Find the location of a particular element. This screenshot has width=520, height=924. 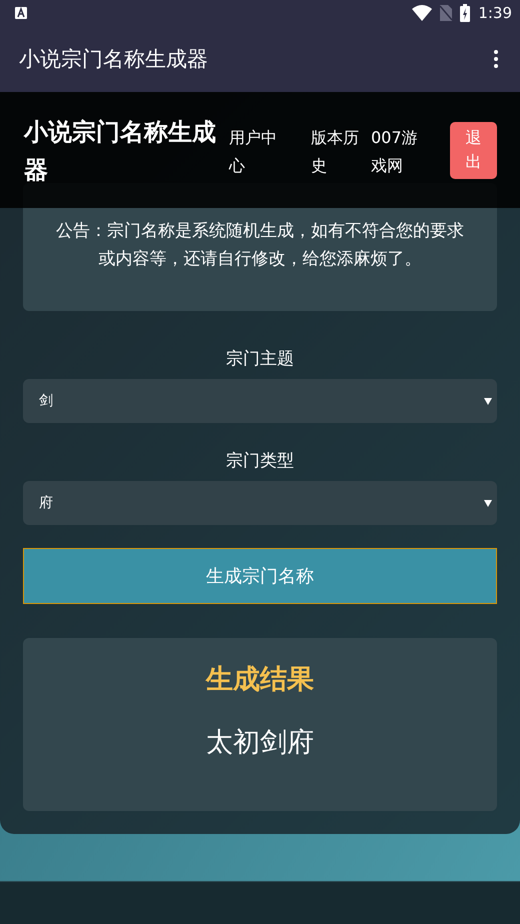

status-time: 1:39 is located at coordinates (495, 13).